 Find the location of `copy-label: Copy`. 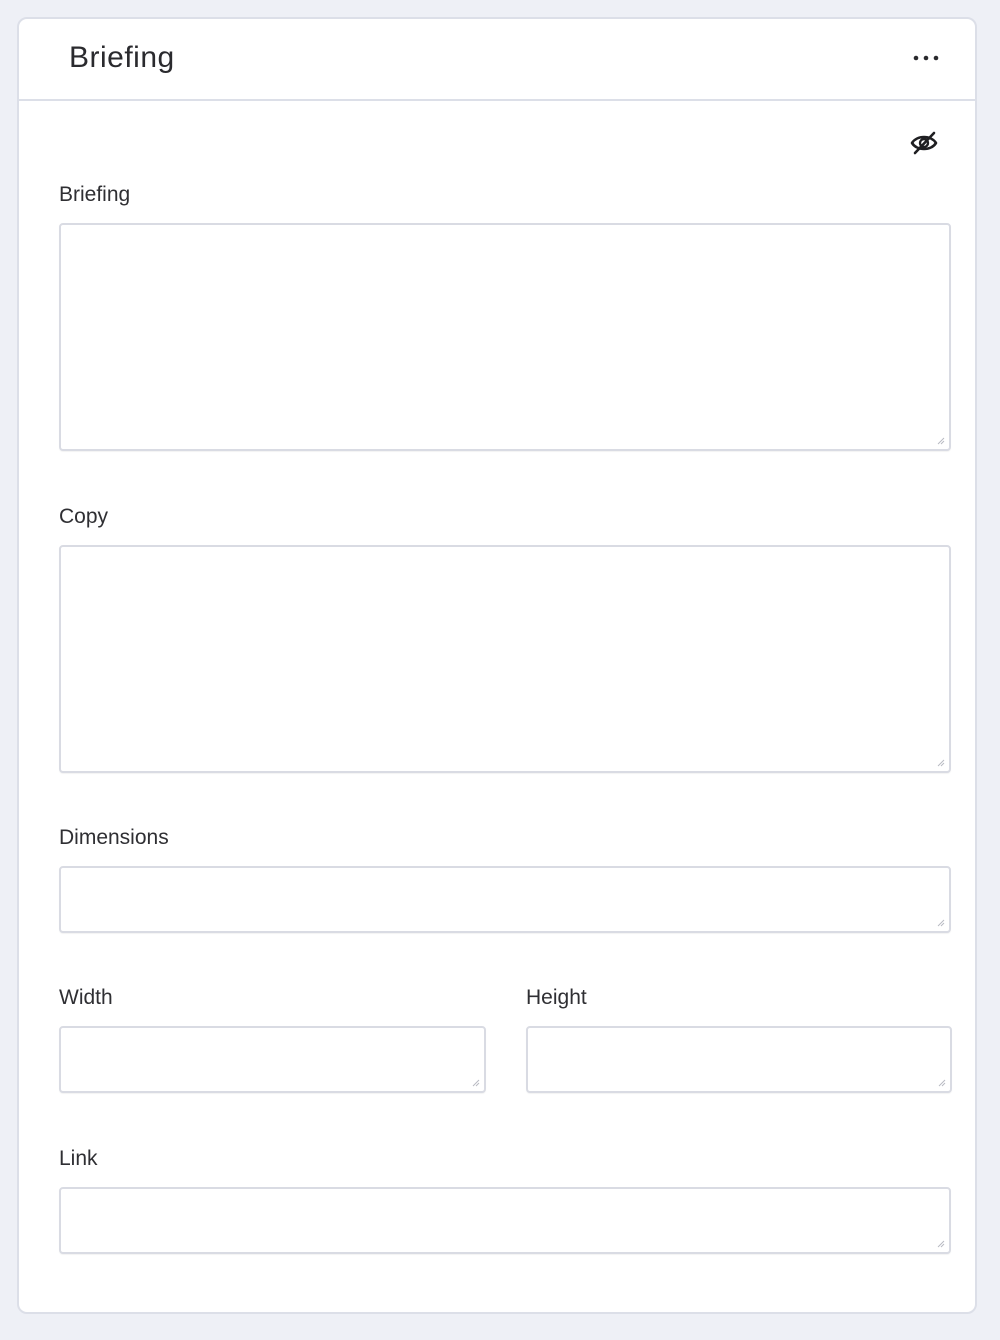

copy-label: Copy is located at coordinates (84, 516).